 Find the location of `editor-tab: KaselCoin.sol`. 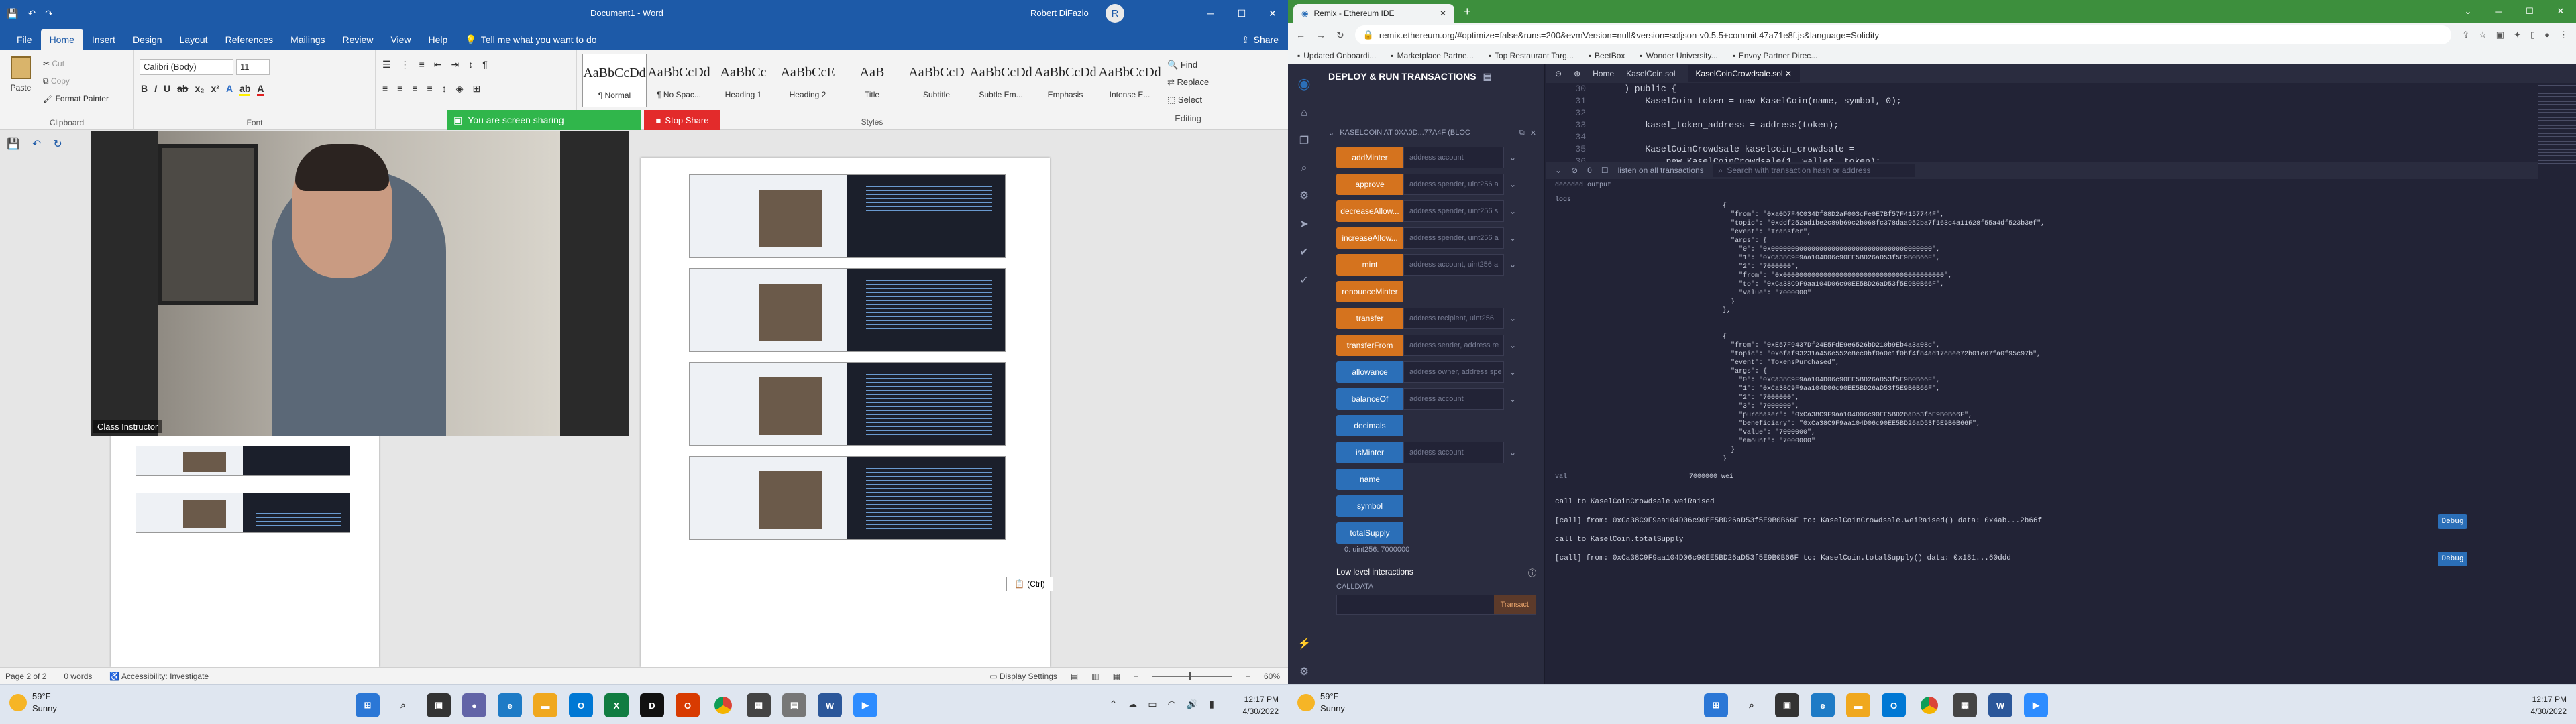

editor-tab: KaselCoin.sol is located at coordinates (1650, 73).